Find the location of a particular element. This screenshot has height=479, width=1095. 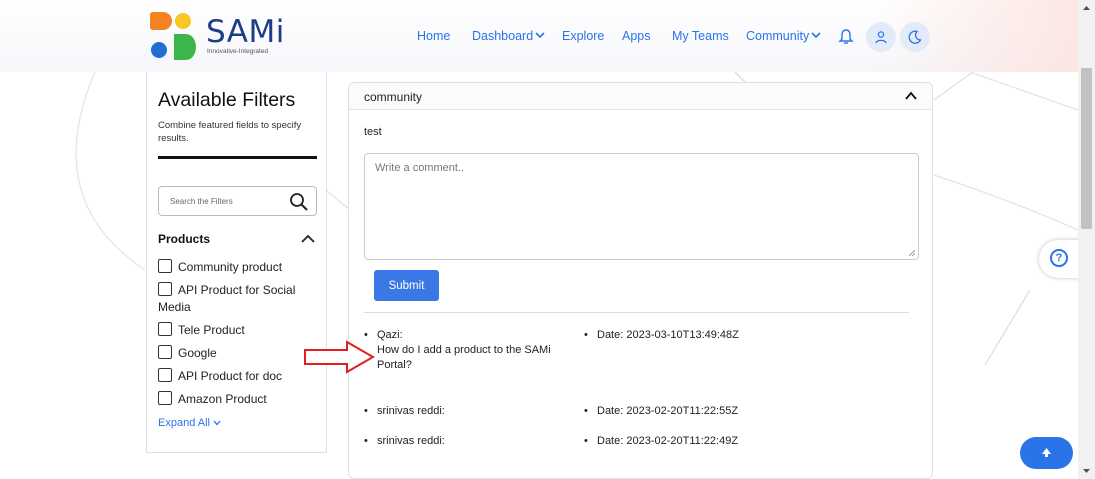

post-body: test is located at coordinates (373, 132).